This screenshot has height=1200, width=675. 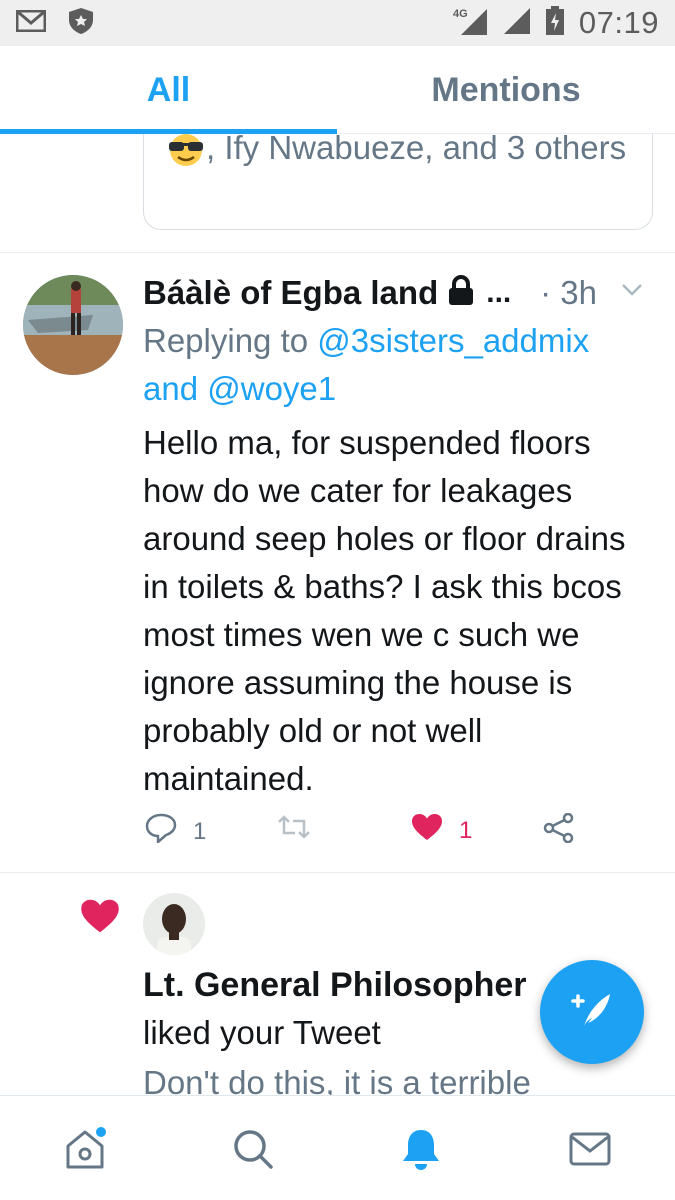 I want to click on lock-icon, so click(x=461, y=293).